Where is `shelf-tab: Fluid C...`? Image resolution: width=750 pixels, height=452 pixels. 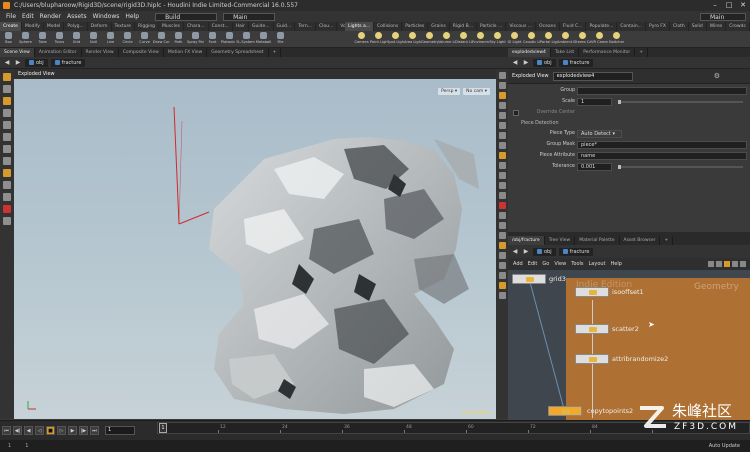
shelf-tab: Fluid C... is located at coordinates (573, 26).